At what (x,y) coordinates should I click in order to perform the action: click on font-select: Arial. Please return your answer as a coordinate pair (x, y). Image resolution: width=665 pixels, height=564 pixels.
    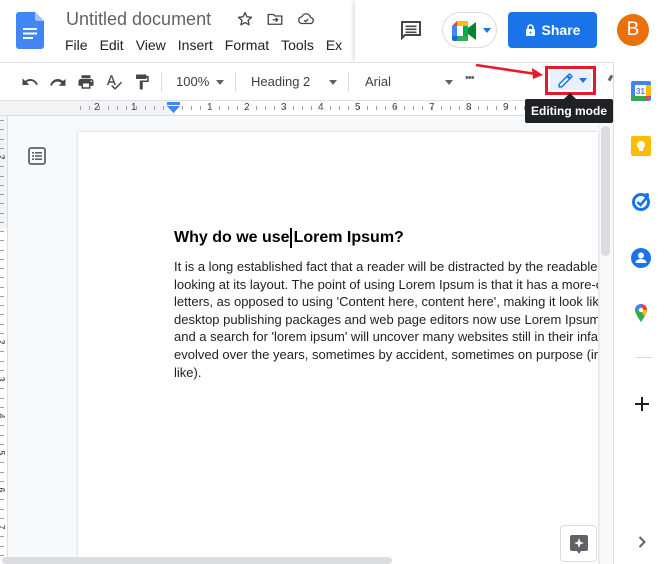
    Looking at the image, I should click on (378, 81).